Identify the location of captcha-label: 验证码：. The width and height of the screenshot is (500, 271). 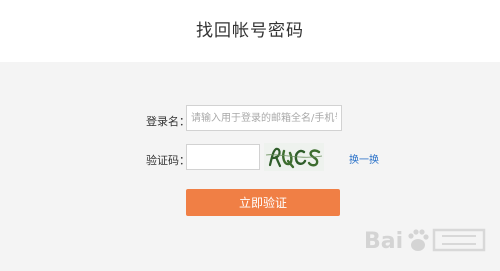
(168, 160).